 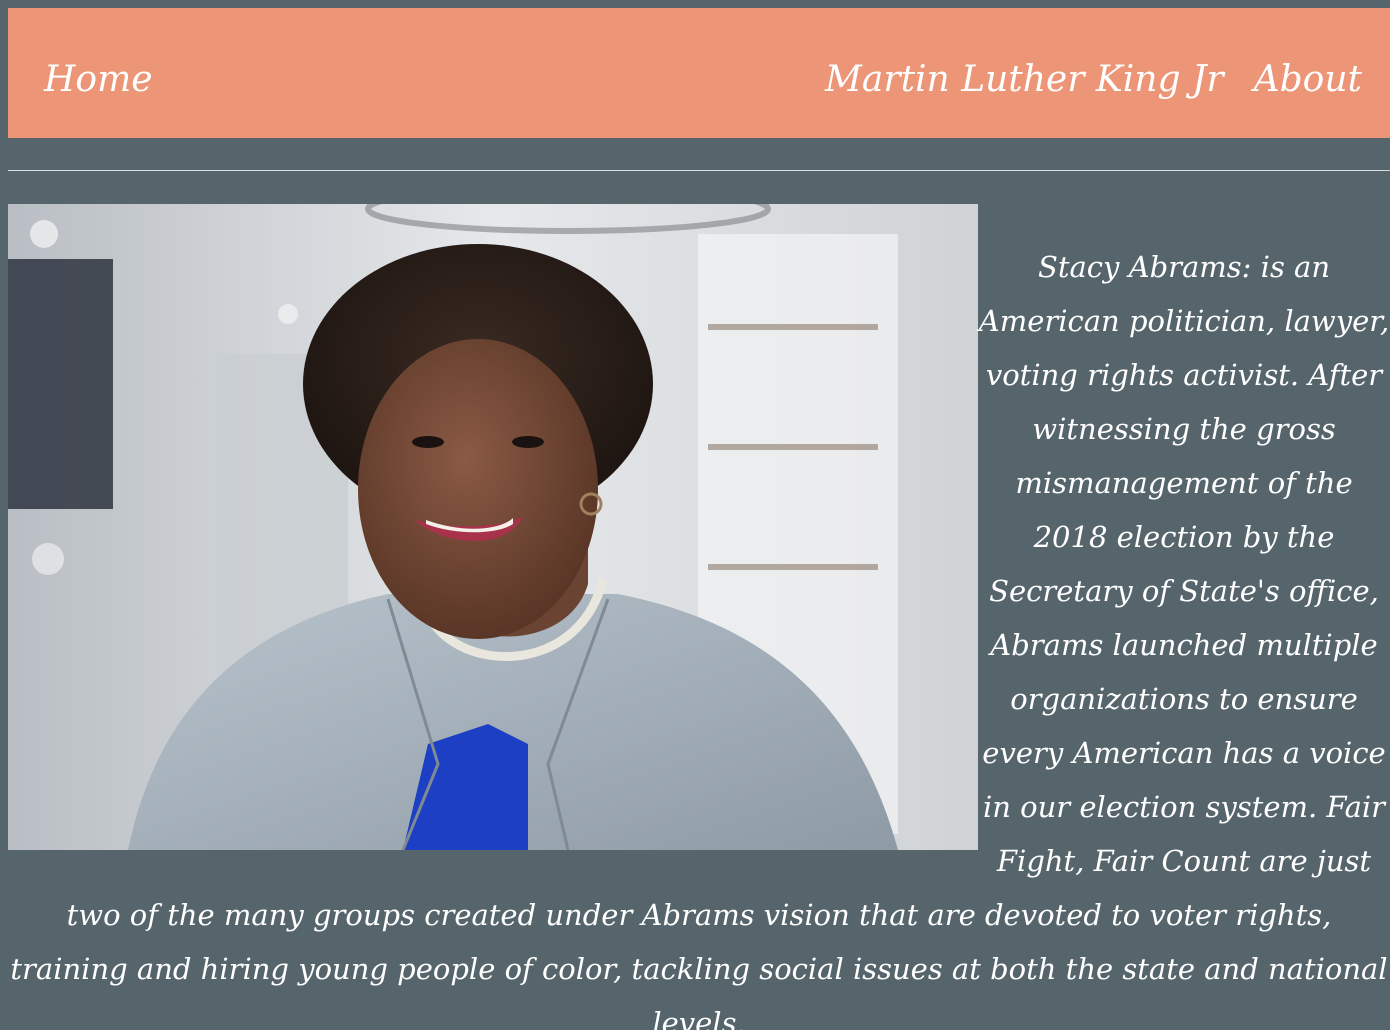 I want to click on nav-link-home: Home, so click(x=98, y=80).